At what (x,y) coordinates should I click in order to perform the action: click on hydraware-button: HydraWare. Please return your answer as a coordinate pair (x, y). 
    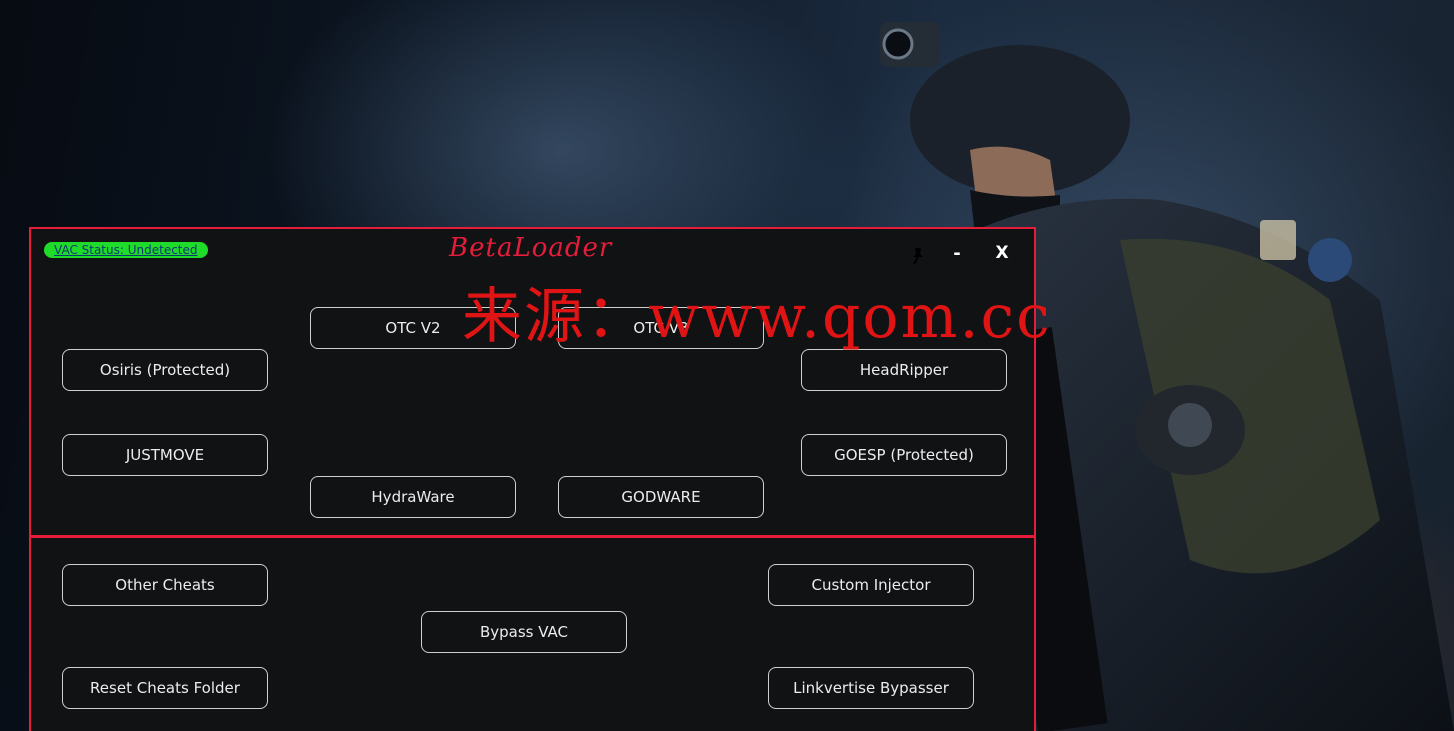
    Looking at the image, I should click on (413, 497).